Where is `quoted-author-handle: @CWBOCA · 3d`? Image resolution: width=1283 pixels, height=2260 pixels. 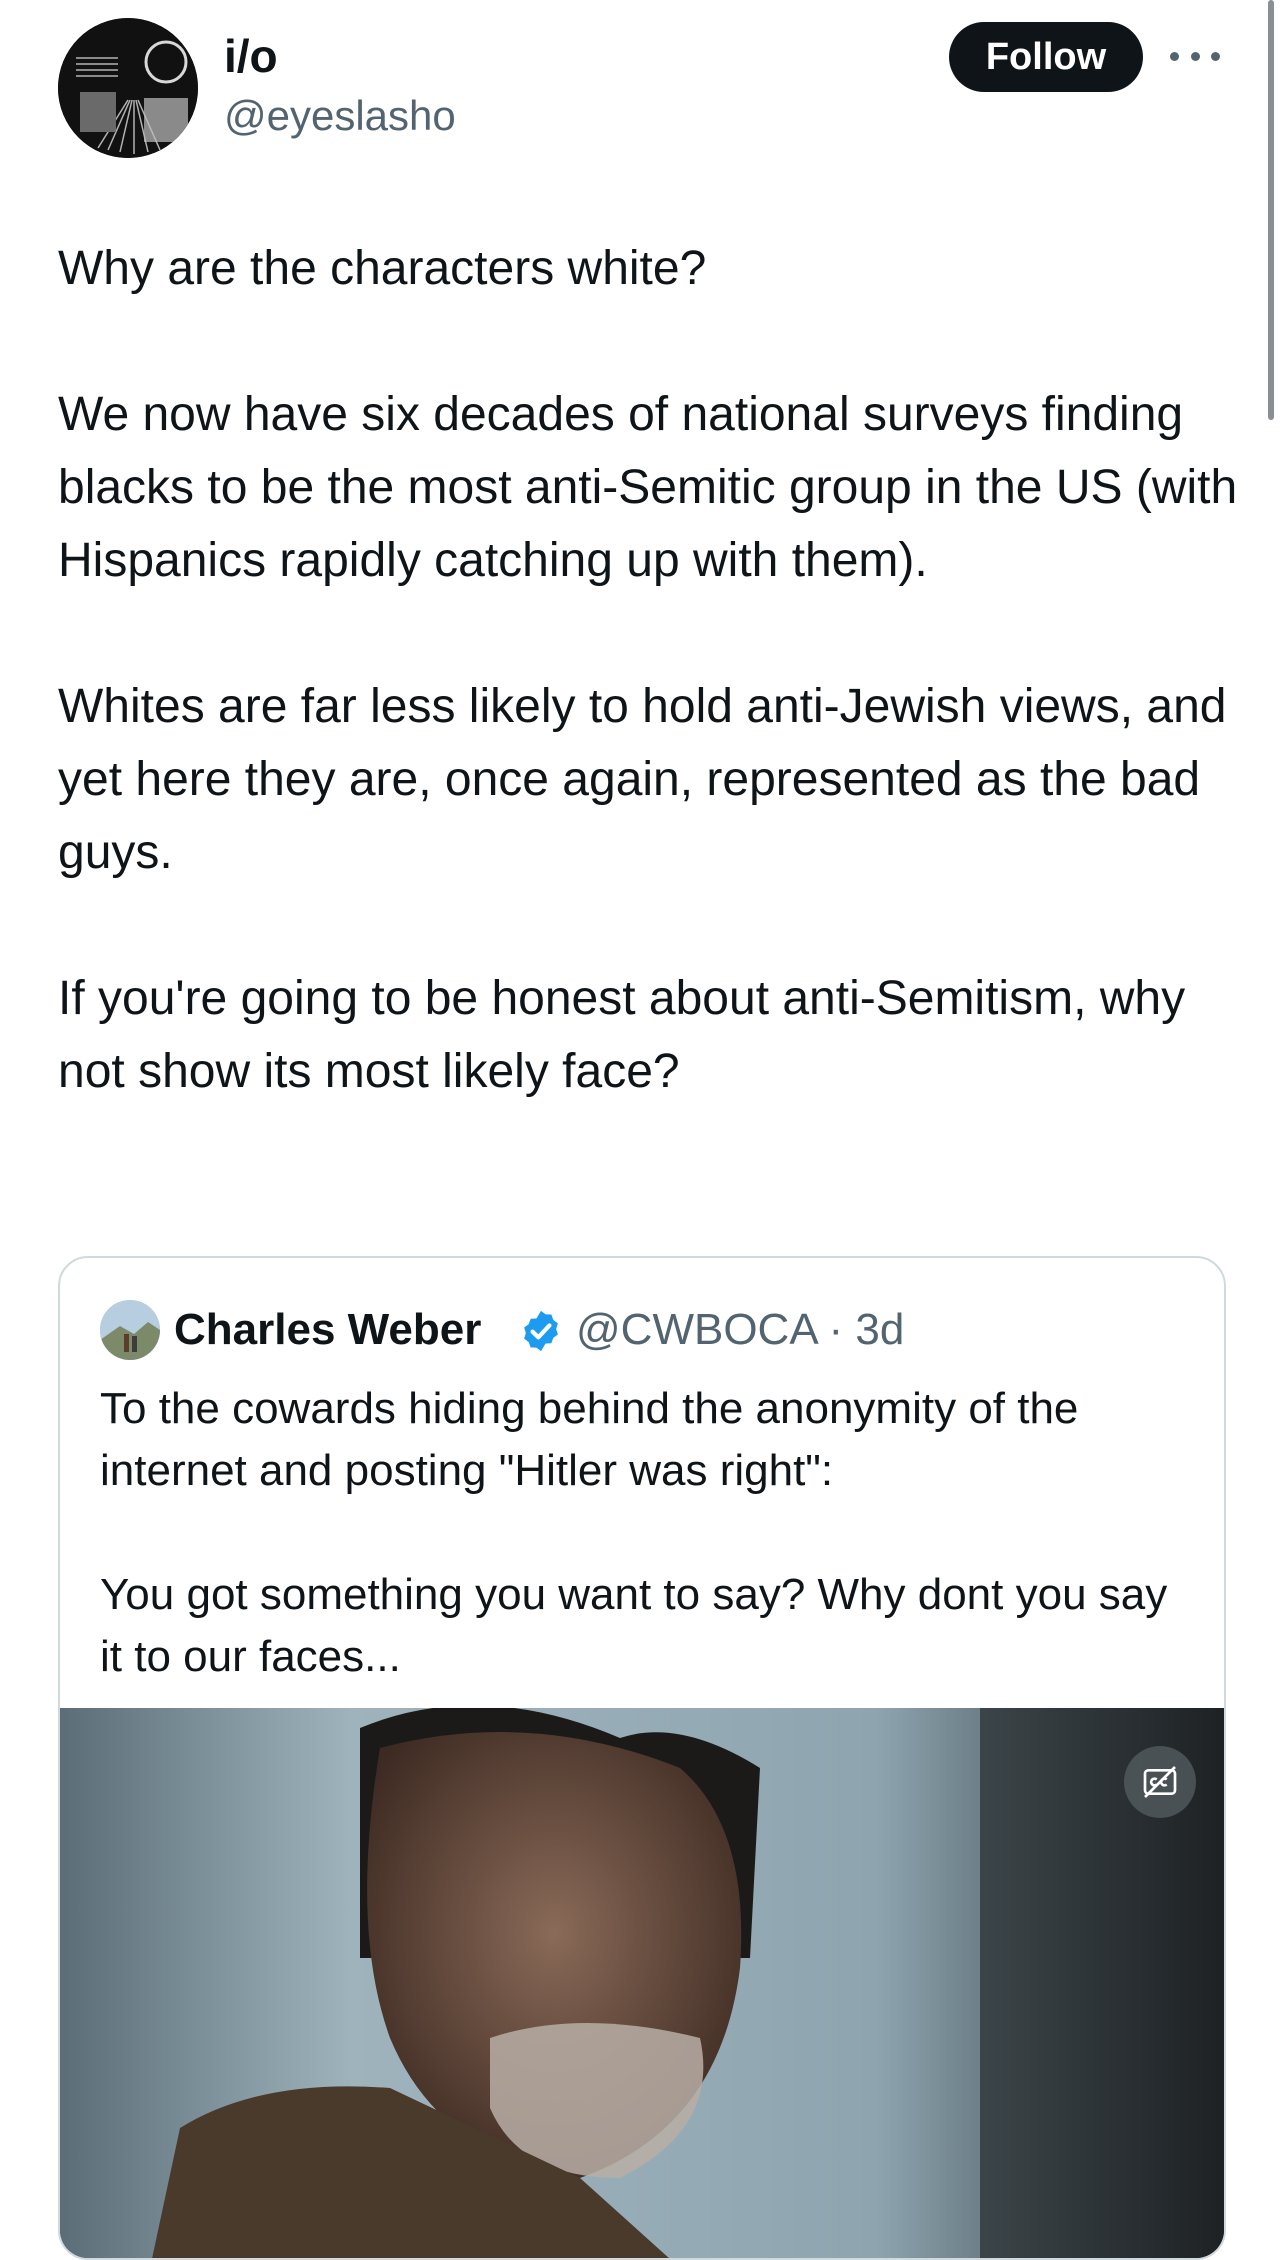 quoted-author-handle: @CWBOCA · 3d is located at coordinates (740, 1330).